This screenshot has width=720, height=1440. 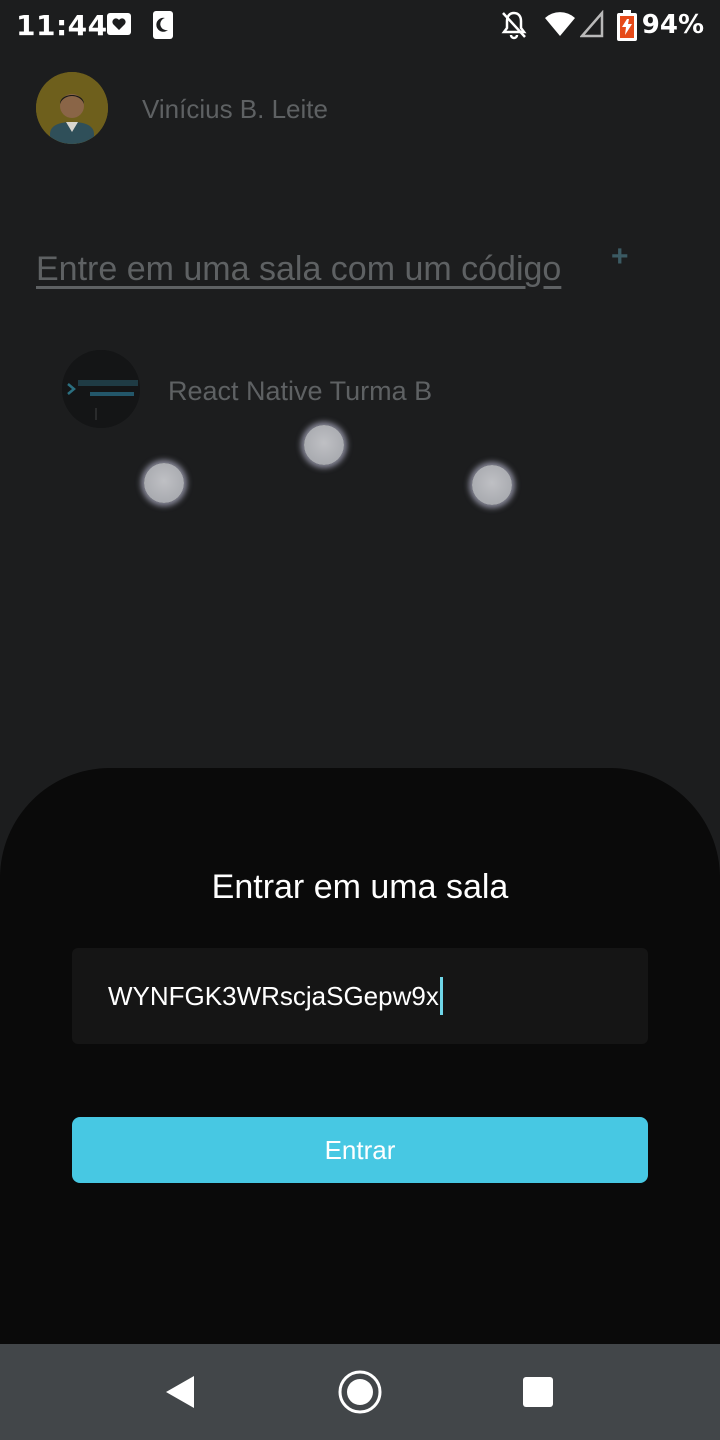 I want to click on bell-off-icon, so click(x=514, y=27).